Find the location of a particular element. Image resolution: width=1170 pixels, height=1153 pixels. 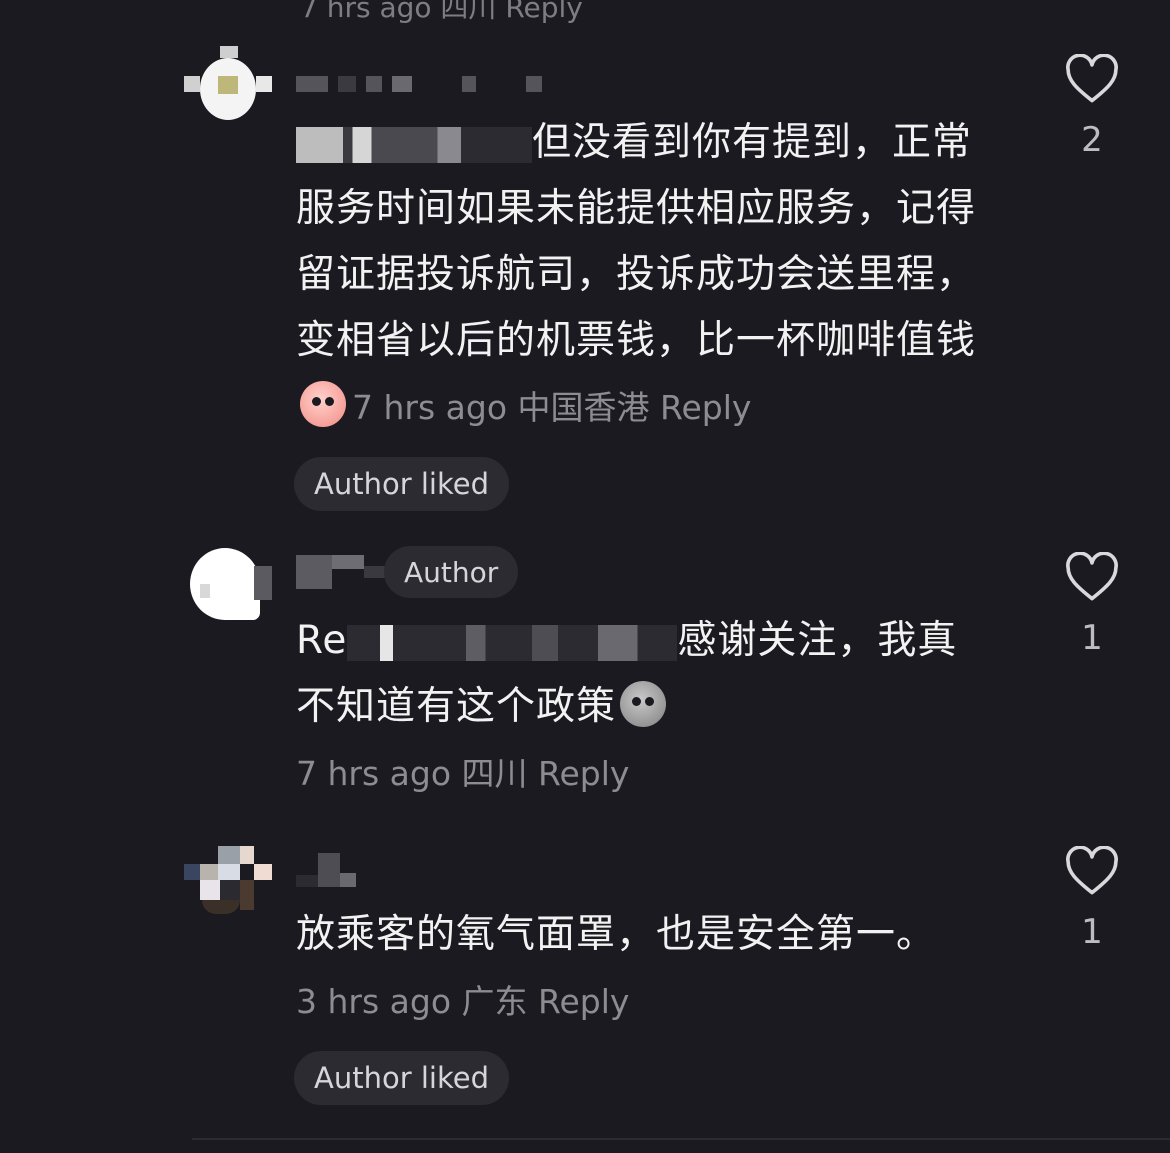

author-badge: Author is located at coordinates (451, 572).